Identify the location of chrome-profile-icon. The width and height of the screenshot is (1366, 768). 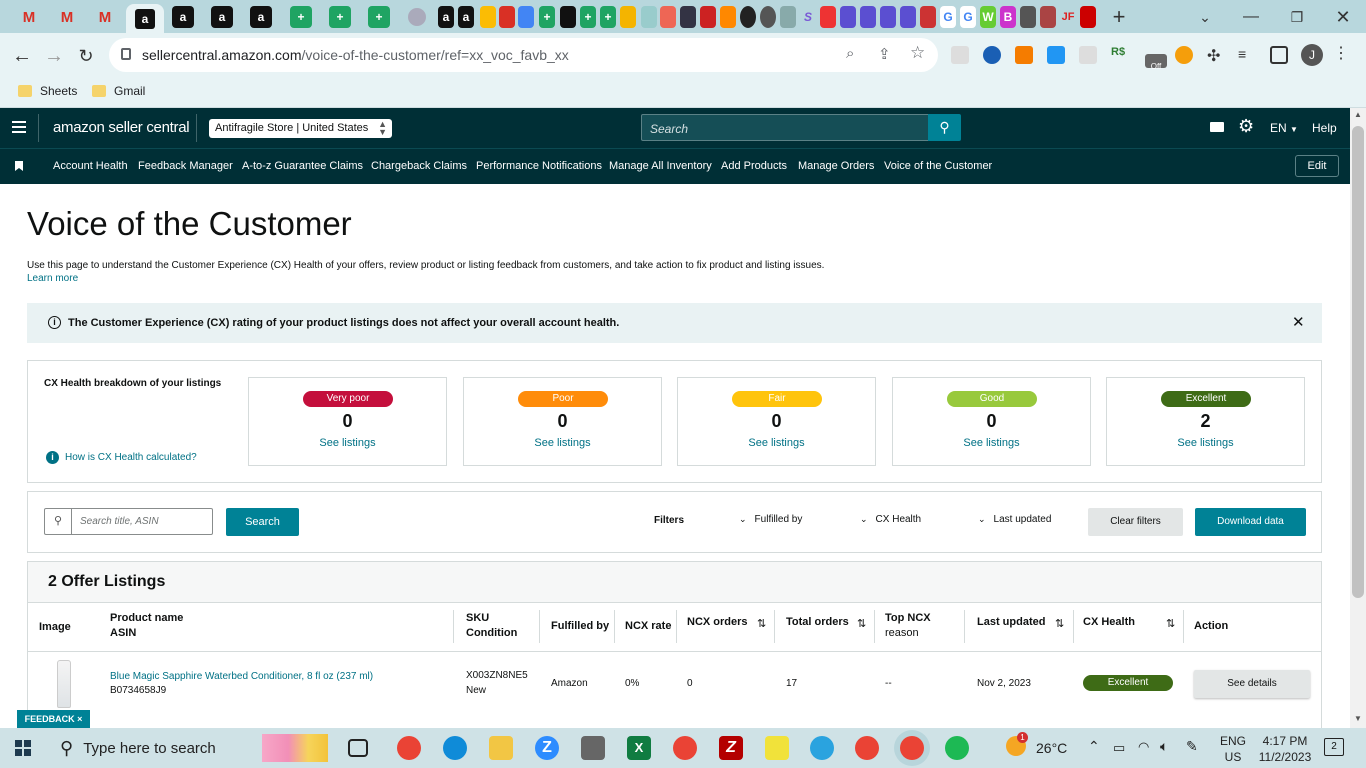
(867, 748).